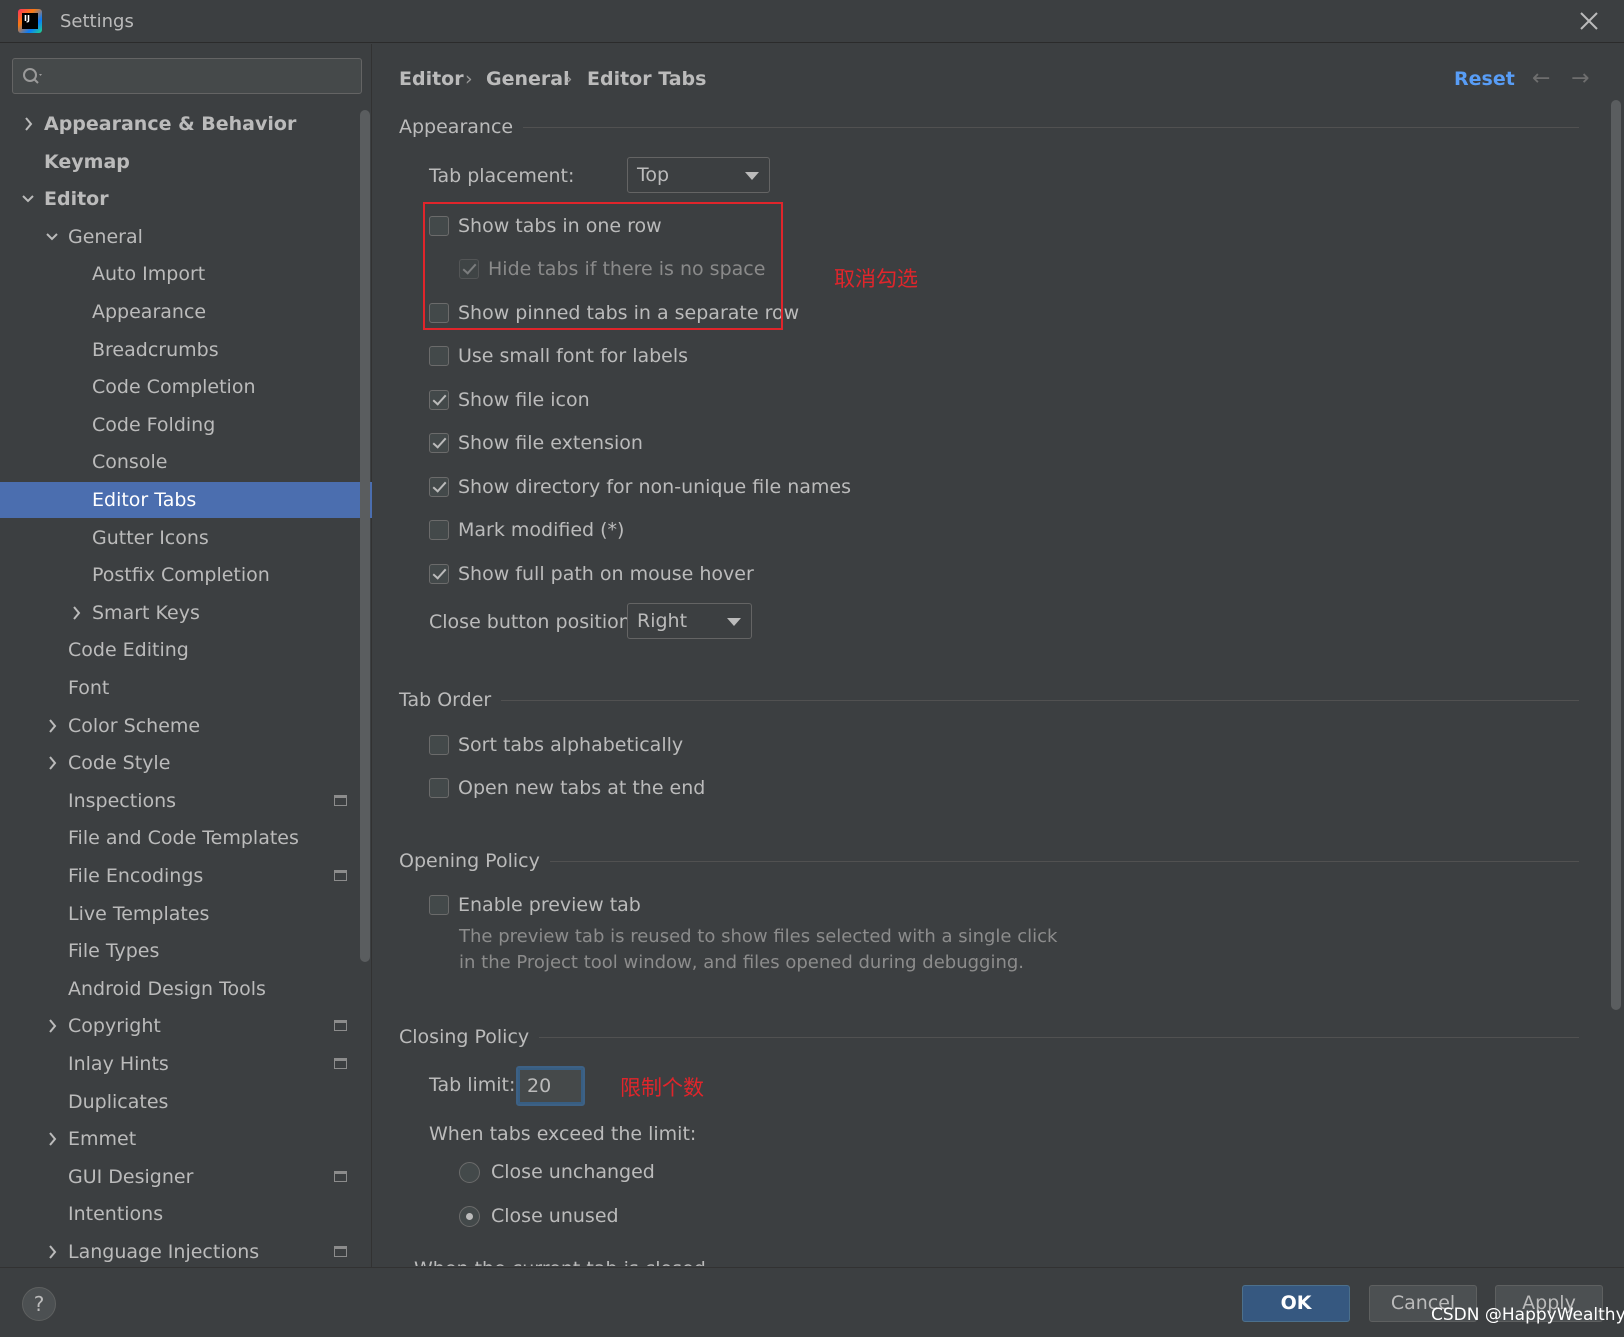  Describe the element at coordinates (550, 443) in the screenshot. I see `checkbox-label: Show file extension` at that location.